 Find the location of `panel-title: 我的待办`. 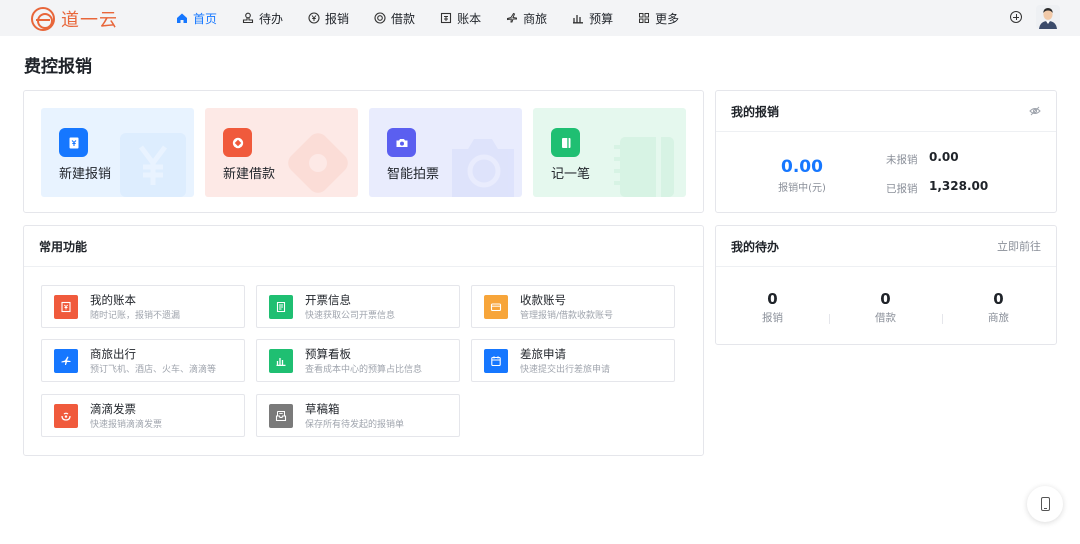

panel-title: 我的待办 is located at coordinates (755, 246).